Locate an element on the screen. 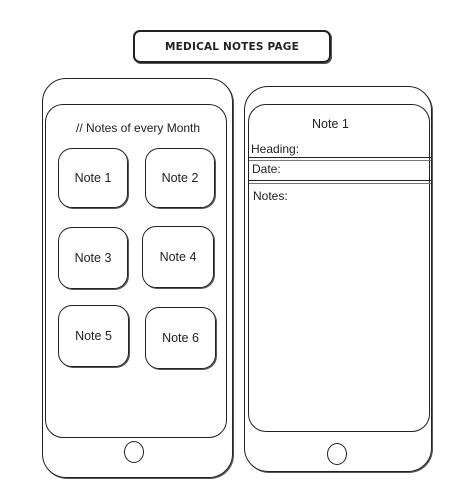 This screenshot has width=465, height=498. note-detail-title: Note 1 is located at coordinates (330, 124).